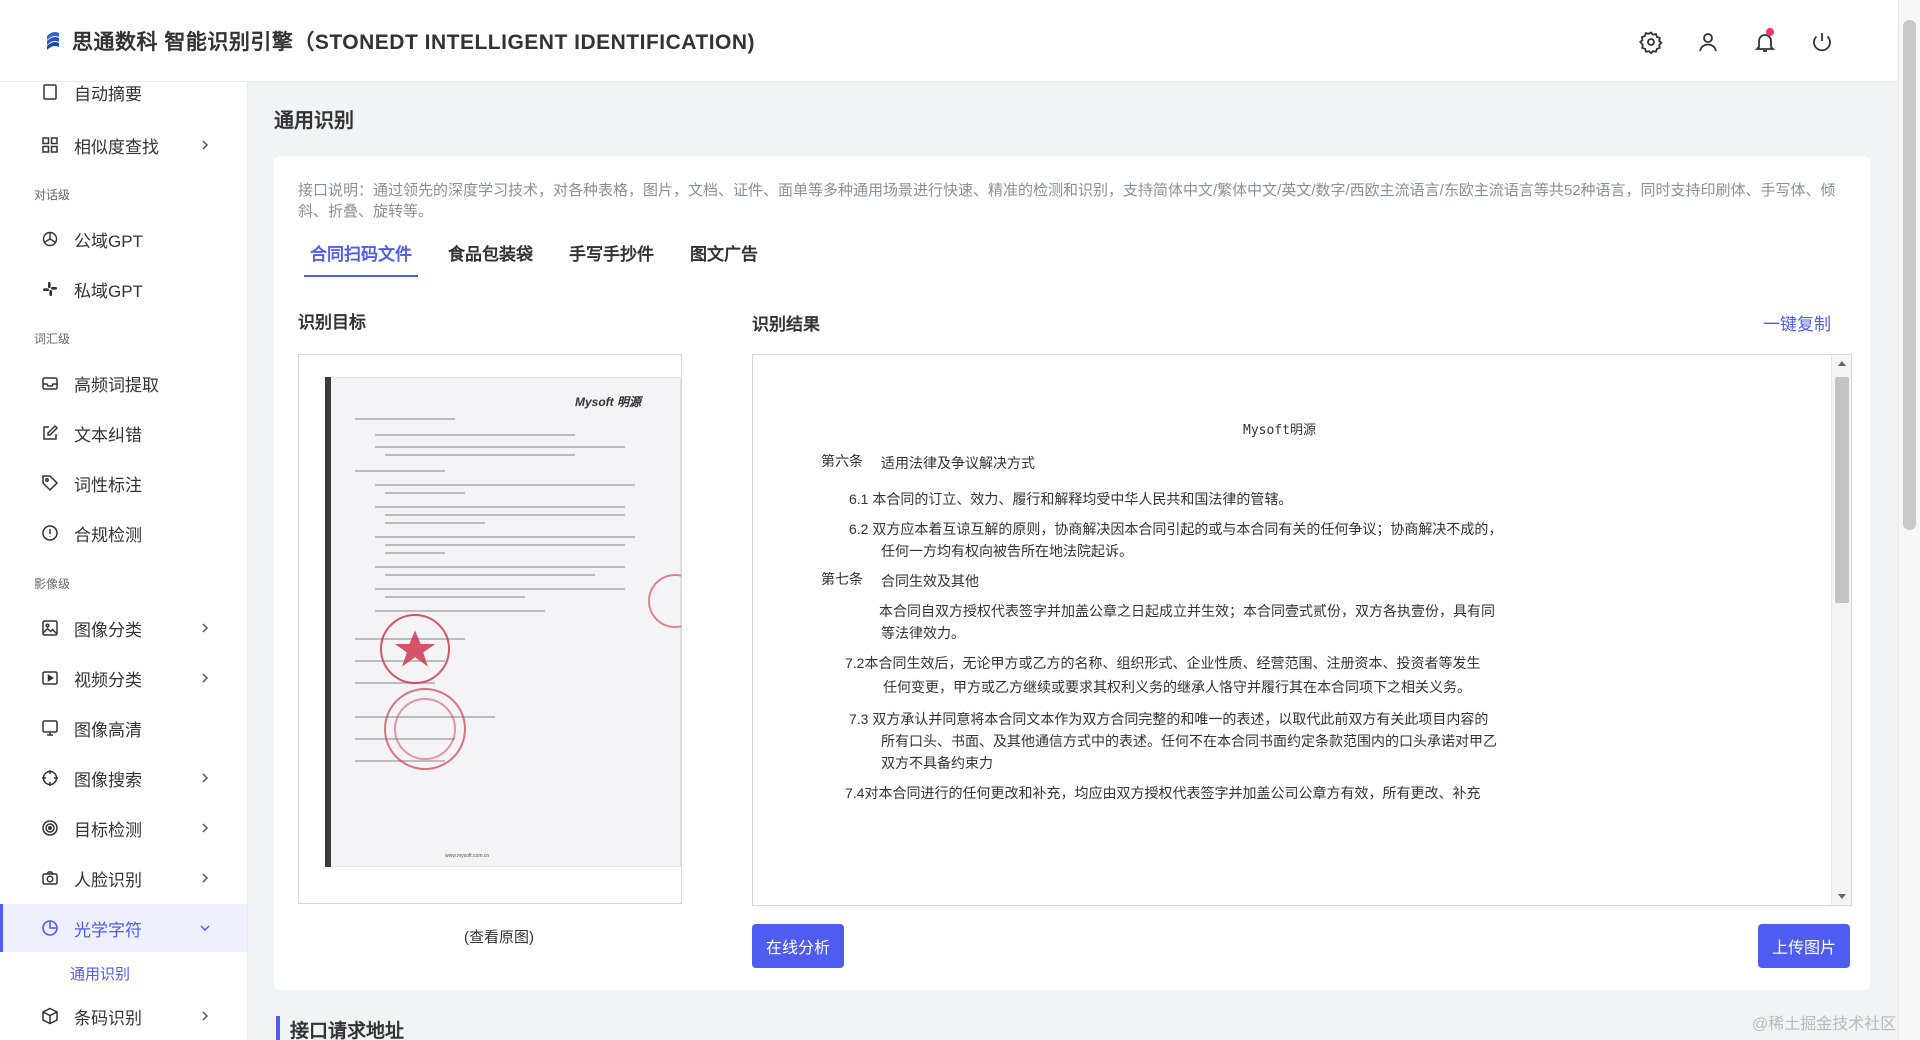 This screenshot has width=1920, height=1040. Describe the element at coordinates (530, 672) in the screenshot. I see `company-seal-stamp` at that location.